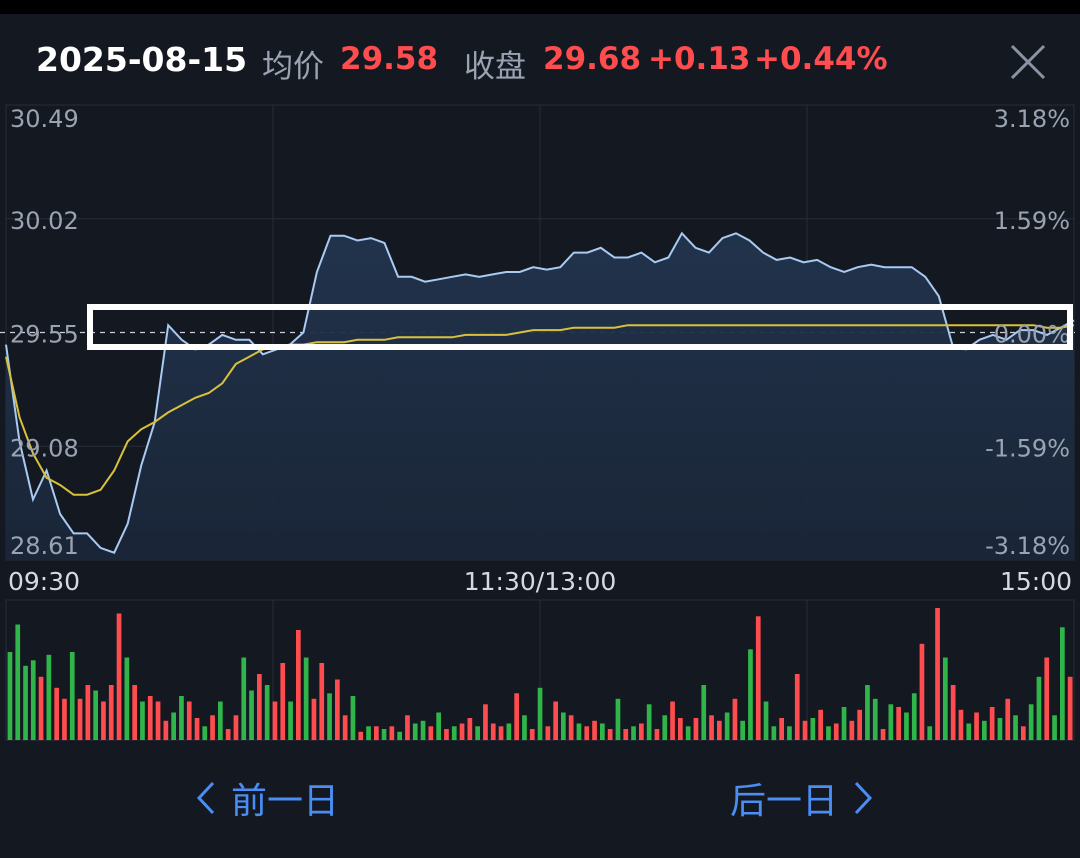 The width and height of the screenshot is (1080, 858). I want to click on status-bar, so click(540, 7).